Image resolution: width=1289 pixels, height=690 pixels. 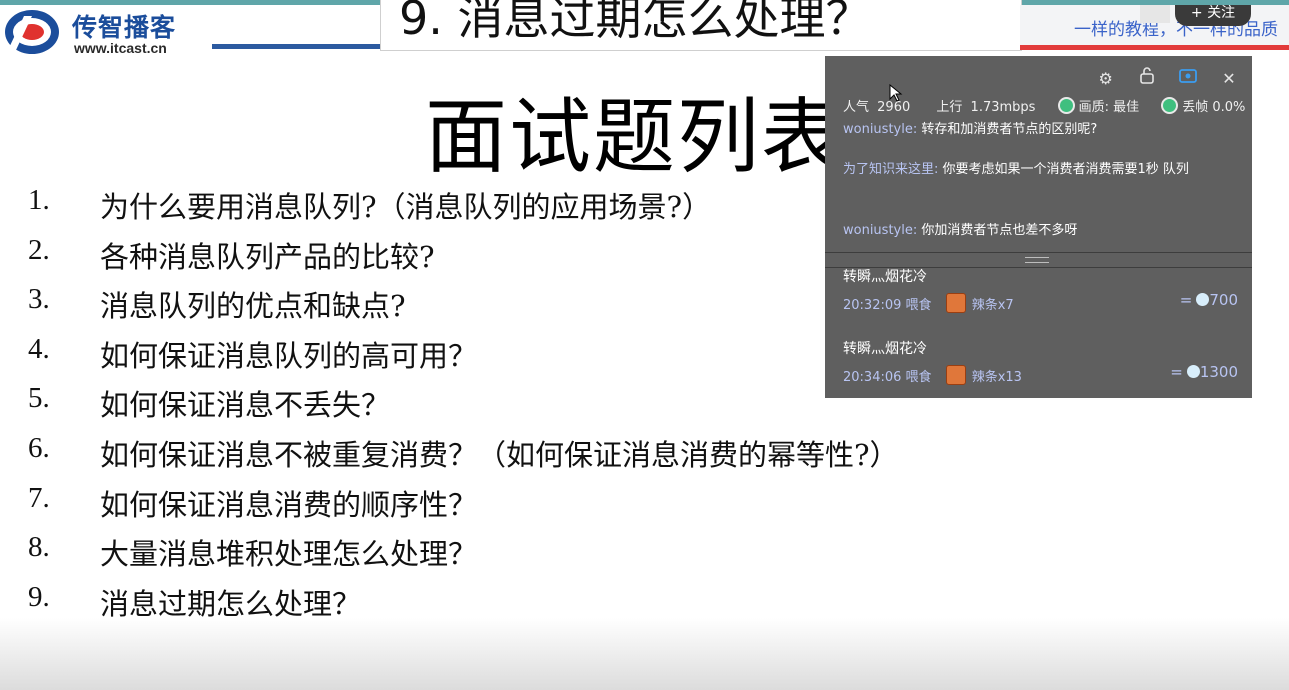 What do you see at coordinates (253, 306) in the screenshot?
I see `question-text: 消息队列的优点和缺点?` at bounding box center [253, 306].